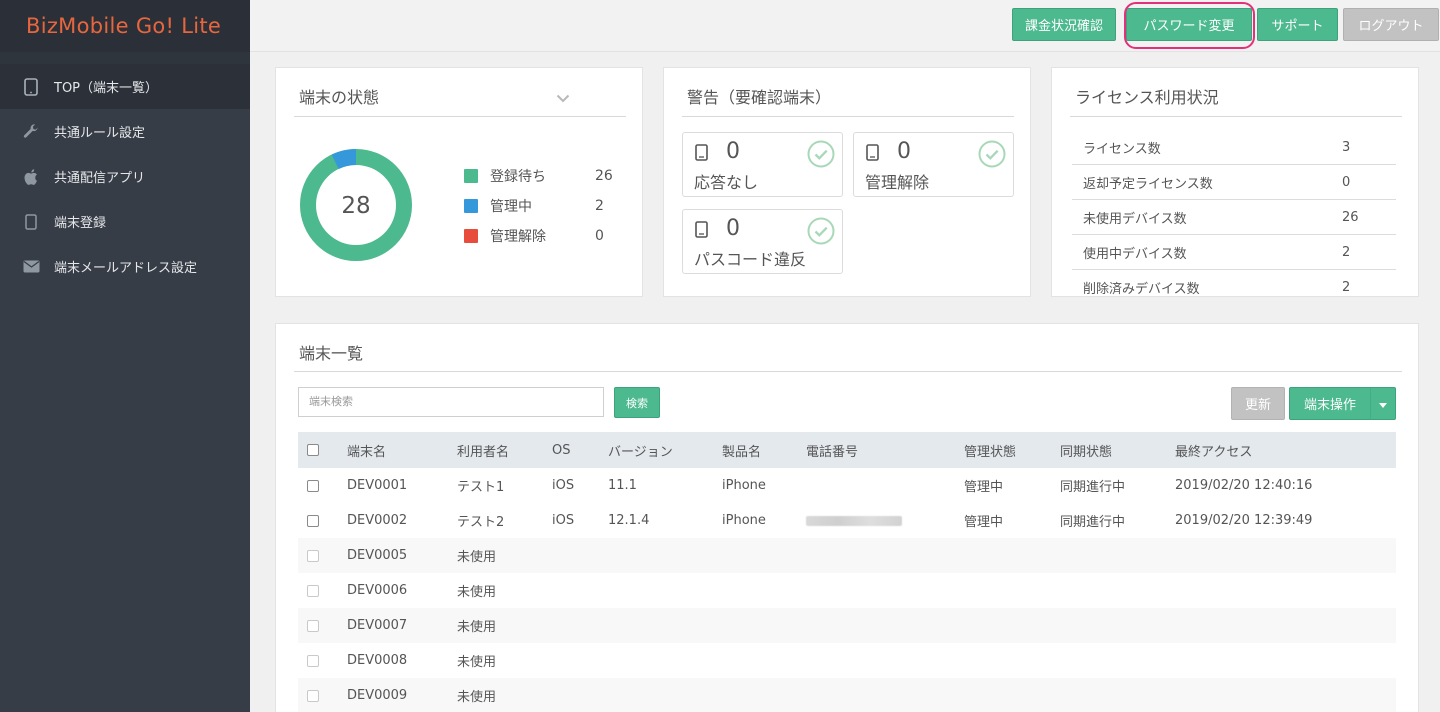 The height and width of the screenshot is (712, 1440). I want to click on device-name: DEV0008, so click(377, 660).